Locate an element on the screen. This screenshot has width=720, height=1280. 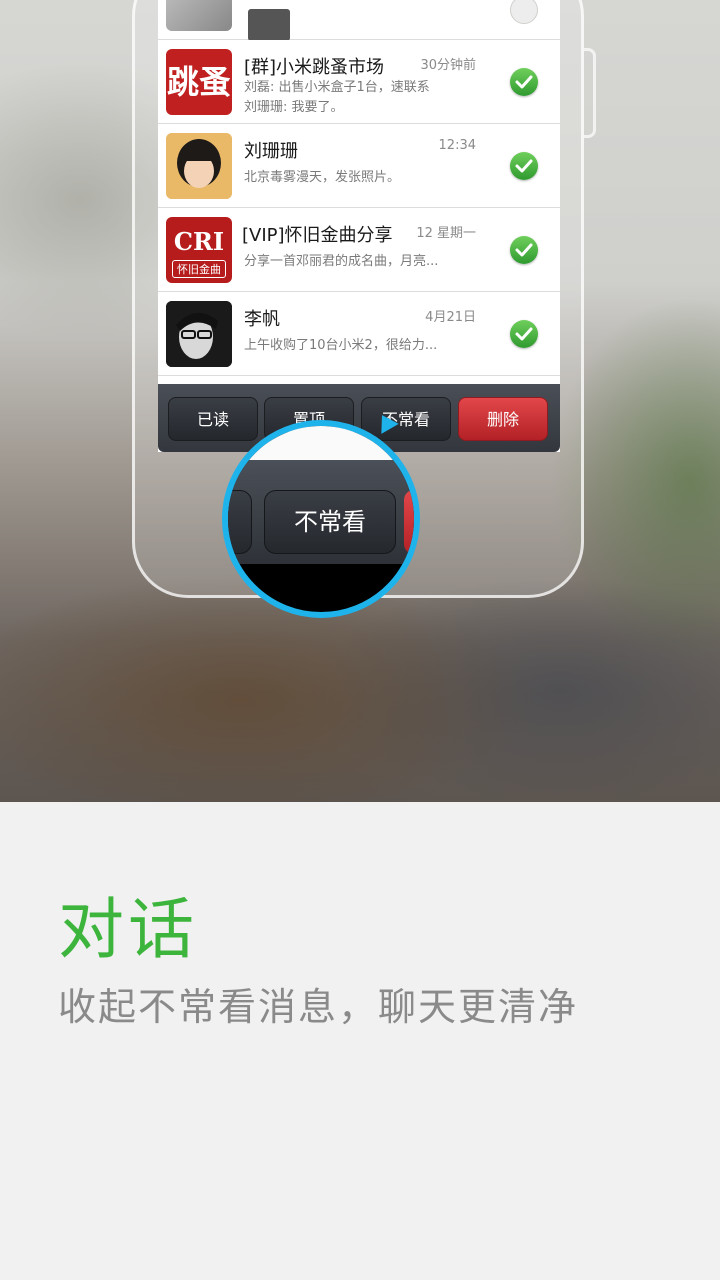
preview-line: 刘珊珊: 我要了。 is located at coordinates (294, 107).